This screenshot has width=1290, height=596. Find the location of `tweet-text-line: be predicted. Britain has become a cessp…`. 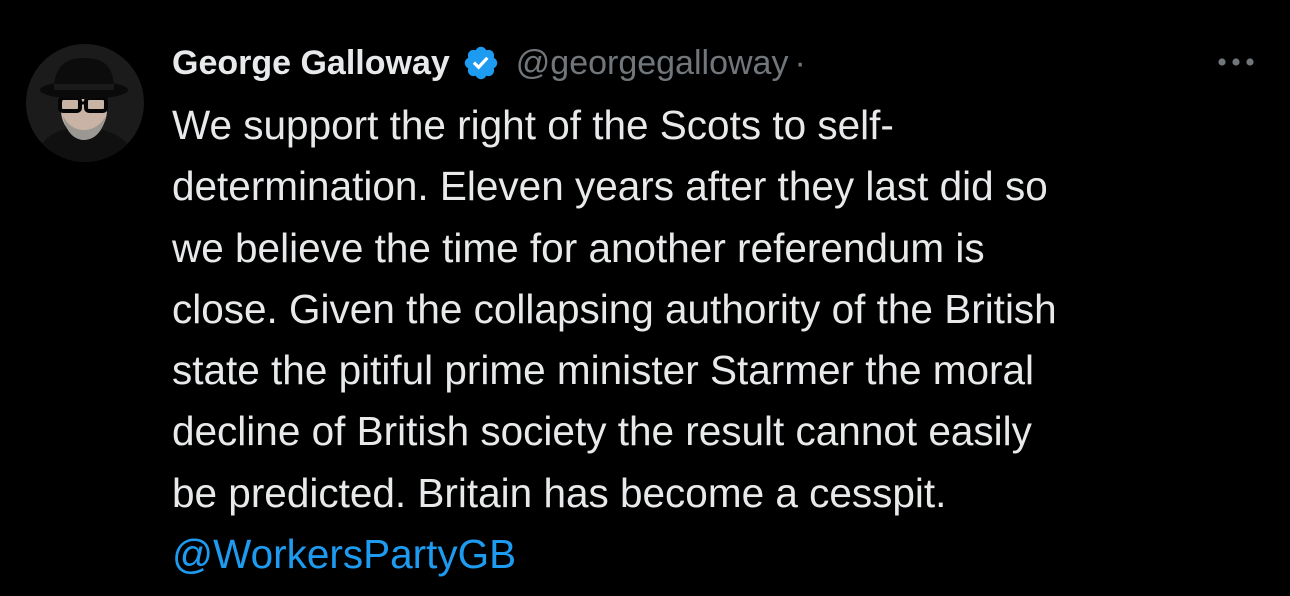

tweet-text-line: be predicted. Britain has become a cessp… is located at coordinates (559, 492).